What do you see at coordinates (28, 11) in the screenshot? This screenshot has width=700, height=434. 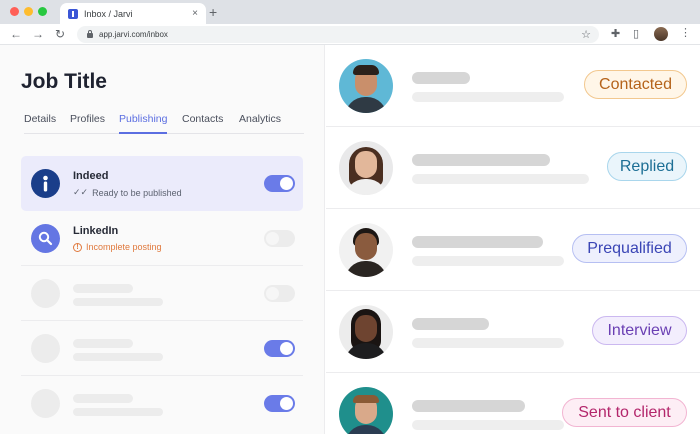 I see `window-minimize-dot` at bounding box center [28, 11].